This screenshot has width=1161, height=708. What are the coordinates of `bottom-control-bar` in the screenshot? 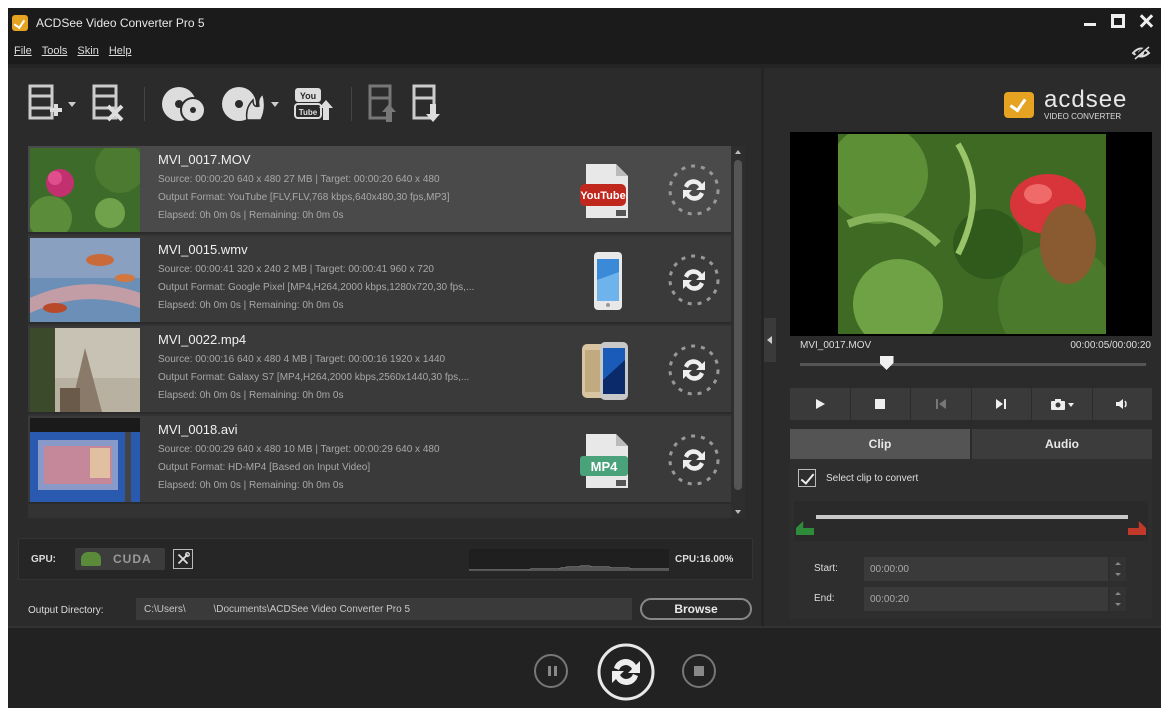 It's located at (584, 667).